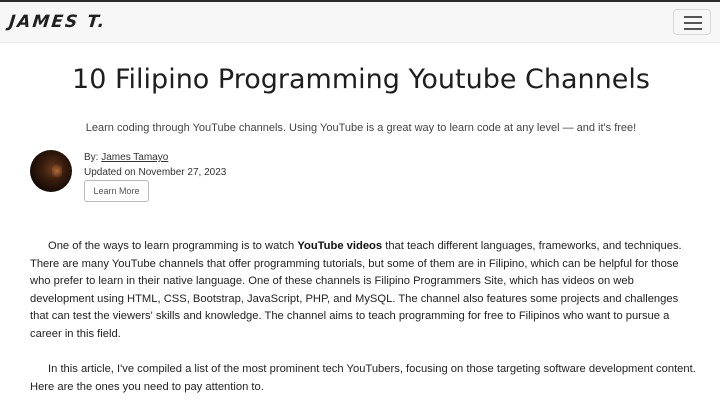 This screenshot has height=405, width=720. I want to click on author-byline: By: James Tamayo, so click(126, 157).